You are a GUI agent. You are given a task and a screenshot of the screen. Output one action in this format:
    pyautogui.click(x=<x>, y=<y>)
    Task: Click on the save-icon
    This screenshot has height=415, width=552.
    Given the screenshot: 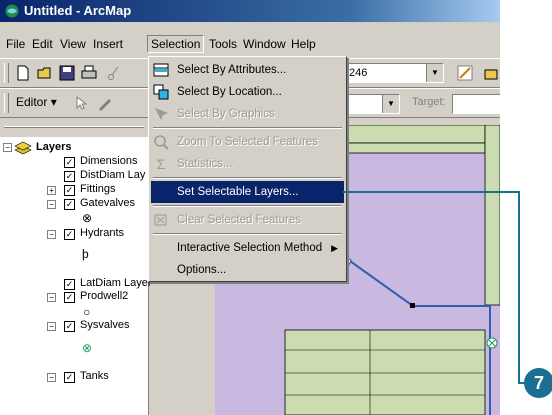 What is the action you would take?
    pyautogui.click(x=67, y=73)
    